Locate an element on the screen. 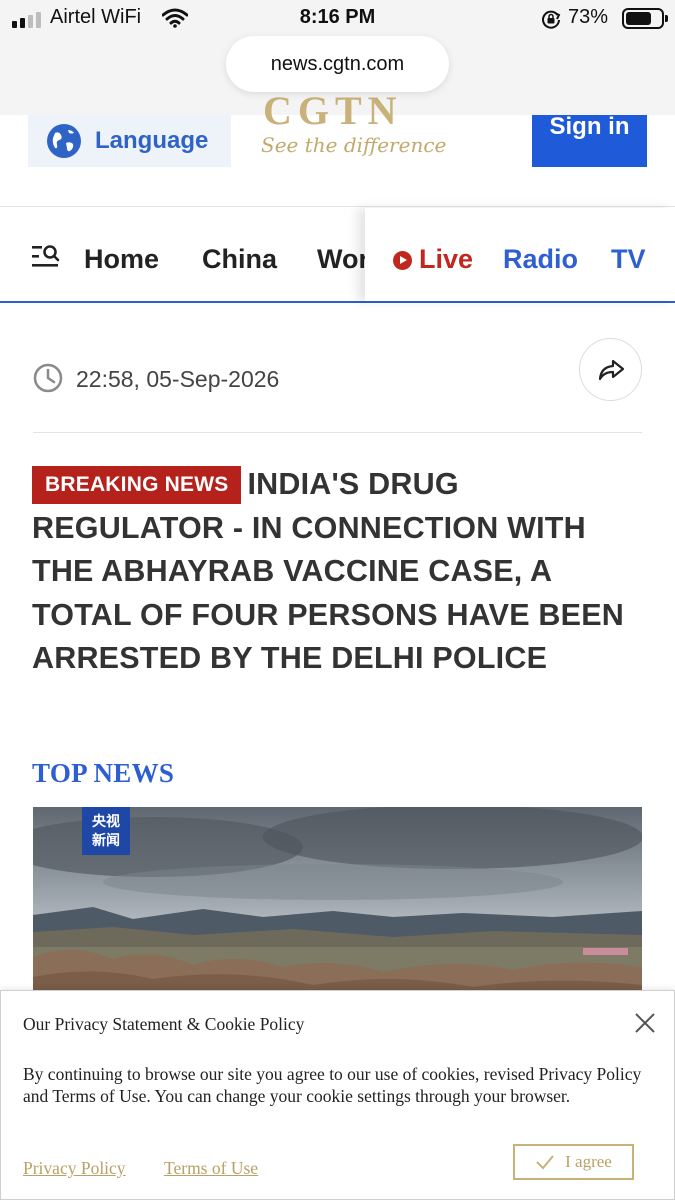 The height and width of the screenshot is (1200, 675). live-play-icon is located at coordinates (402, 260).